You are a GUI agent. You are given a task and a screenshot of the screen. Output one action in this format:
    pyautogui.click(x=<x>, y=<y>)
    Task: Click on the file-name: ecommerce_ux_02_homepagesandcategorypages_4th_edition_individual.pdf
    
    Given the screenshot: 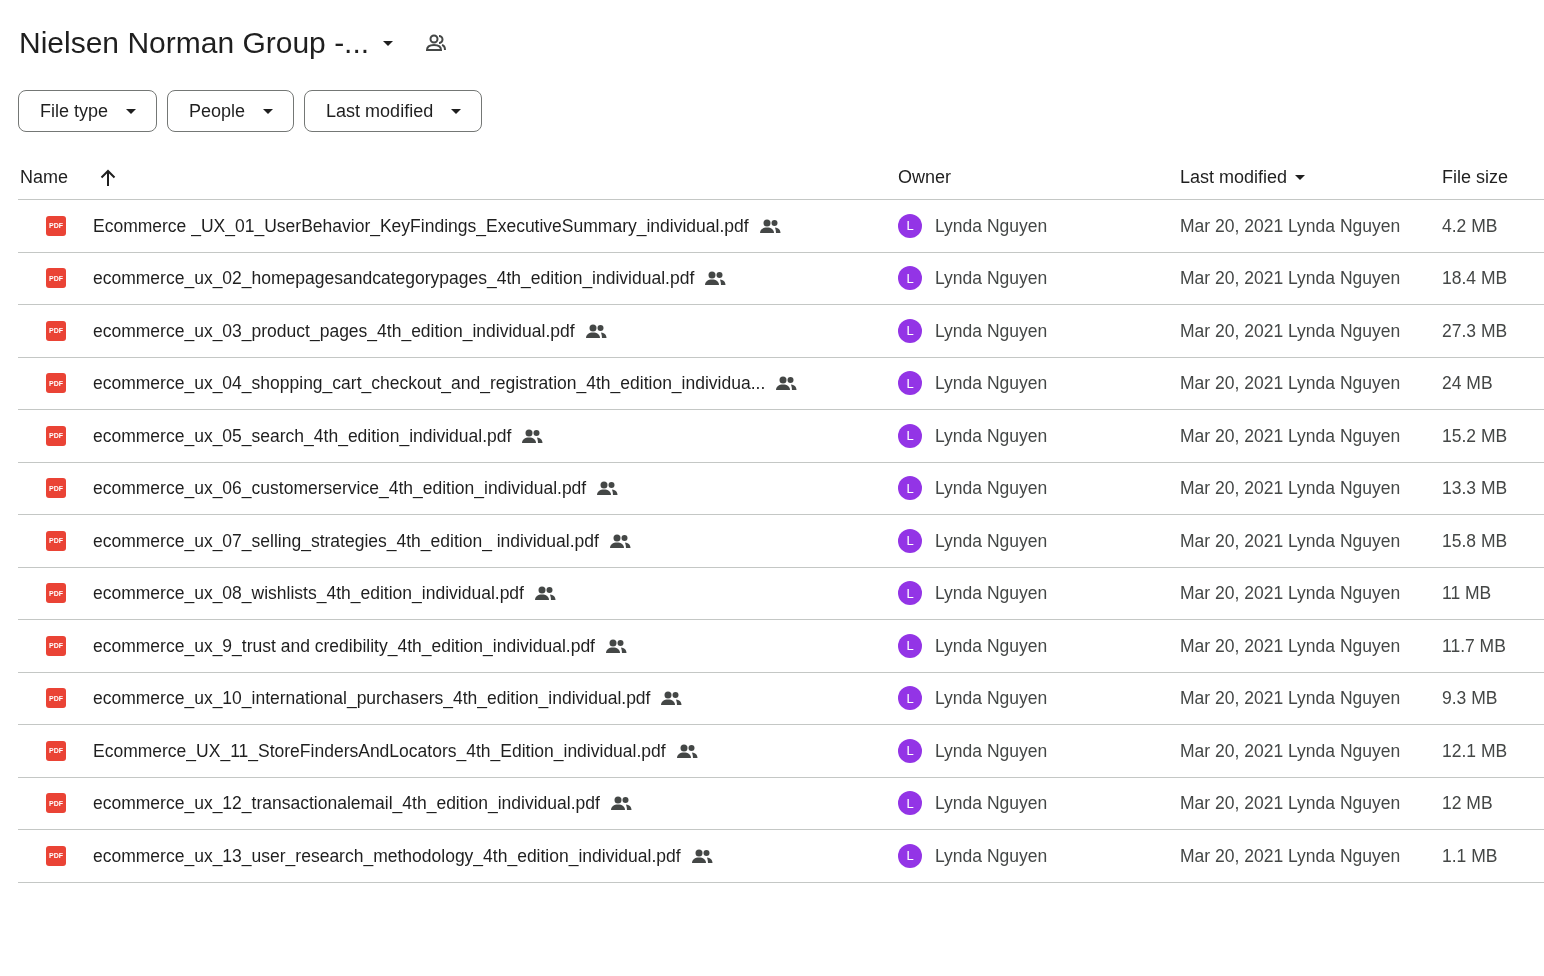 What is the action you would take?
    pyautogui.click(x=394, y=278)
    